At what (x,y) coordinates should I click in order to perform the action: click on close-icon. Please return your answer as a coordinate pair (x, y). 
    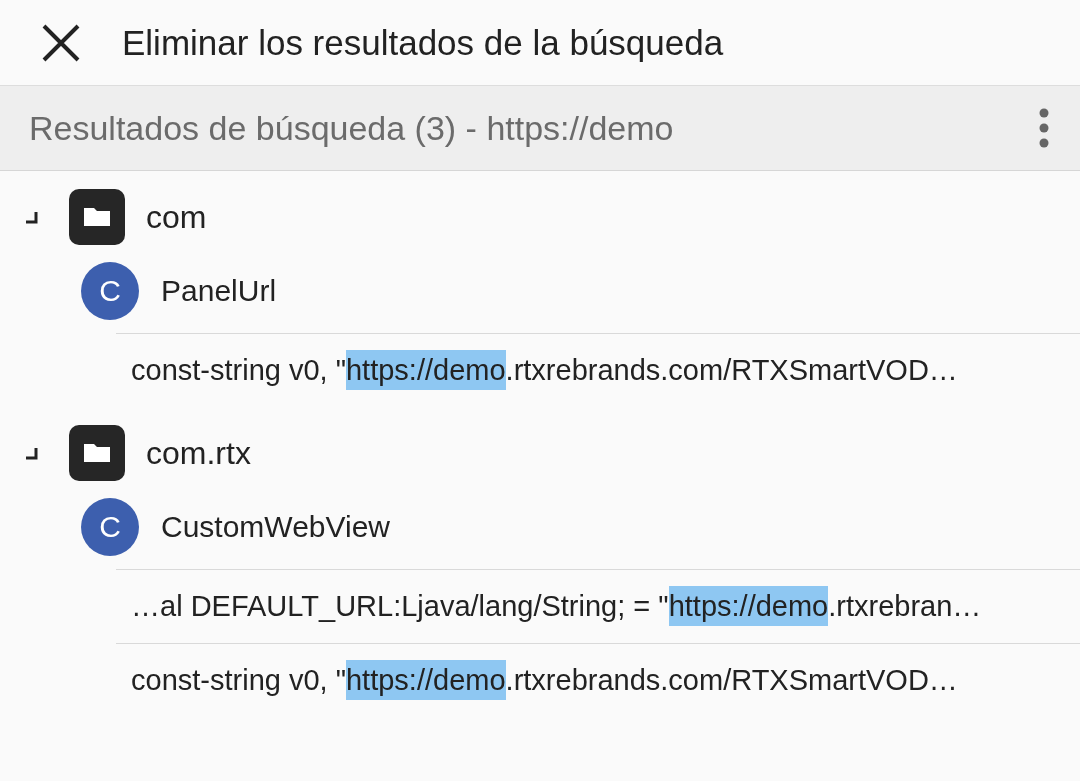
    Looking at the image, I should click on (61, 42).